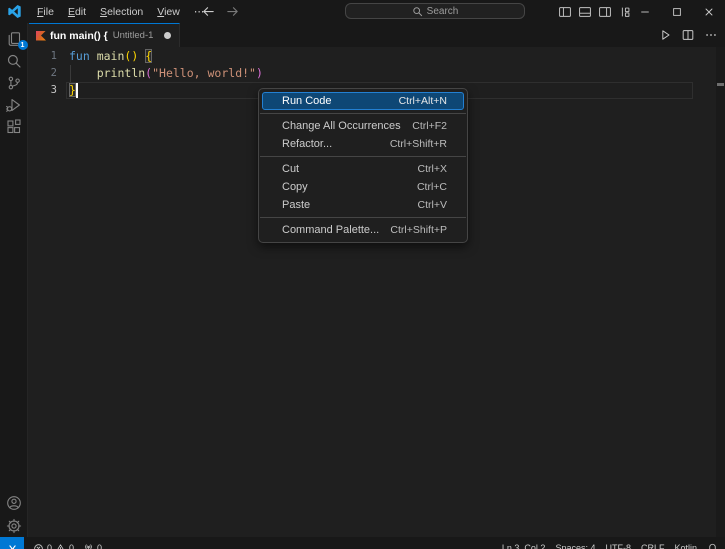 The width and height of the screenshot is (725, 549). I want to click on editor-tab-bar: fun main() { Untitled-1, so click(377, 35).